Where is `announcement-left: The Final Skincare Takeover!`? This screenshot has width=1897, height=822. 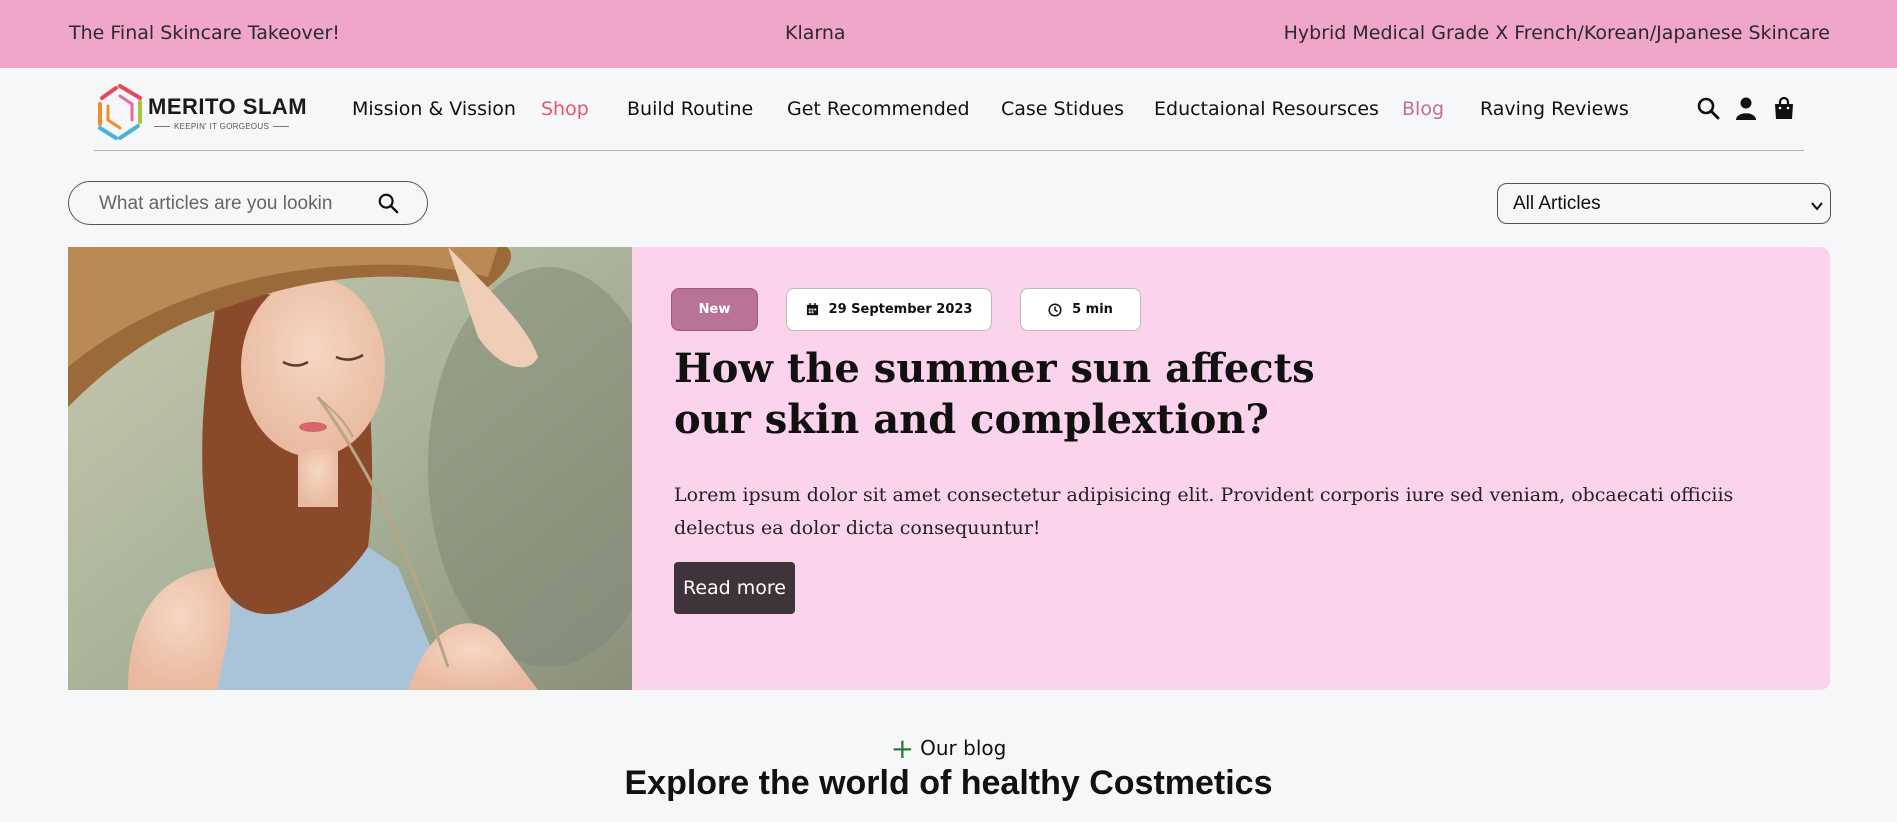
announcement-left: The Final Skincare Takeover! is located at coordinates (204, 33).